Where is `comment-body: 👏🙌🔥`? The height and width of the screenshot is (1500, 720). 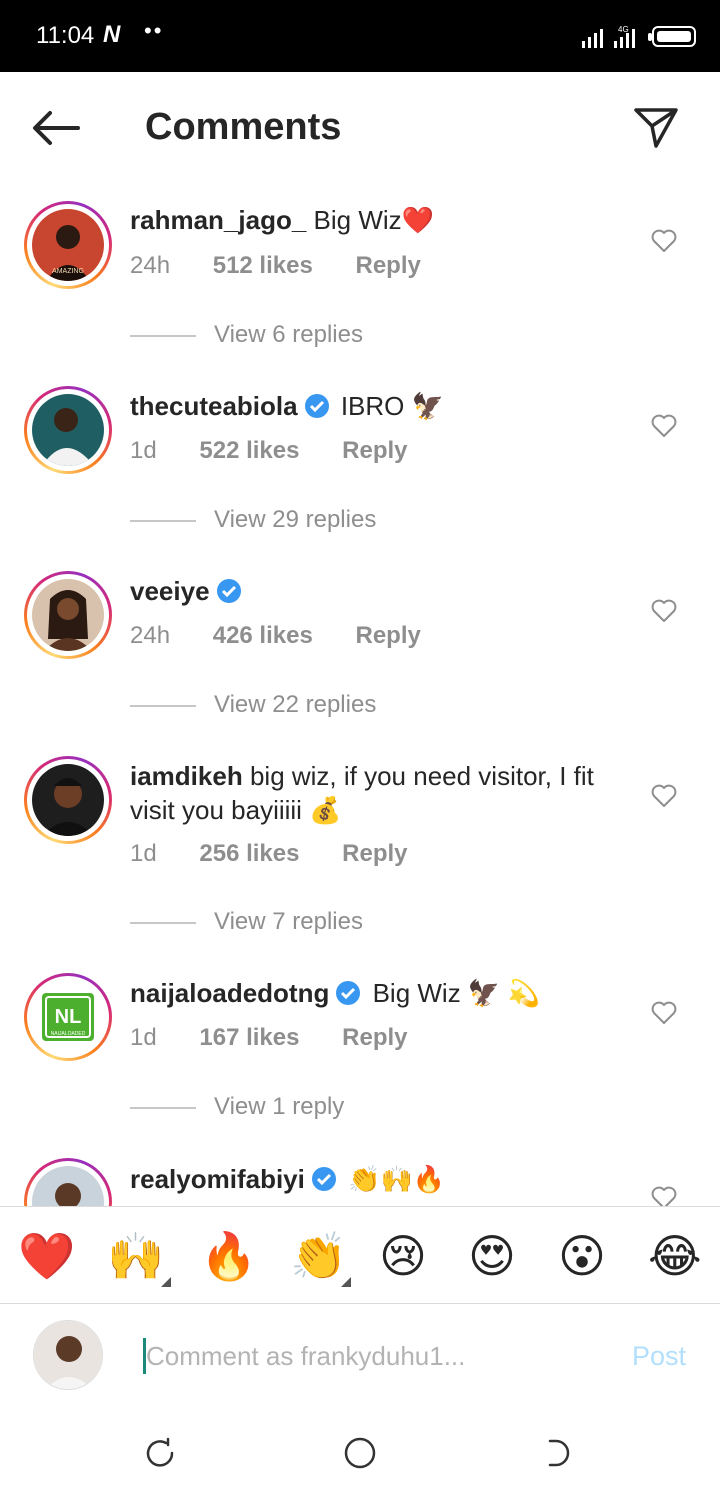 comment-body: 👏🙌🔥 is located at coordinates (397, 1179).